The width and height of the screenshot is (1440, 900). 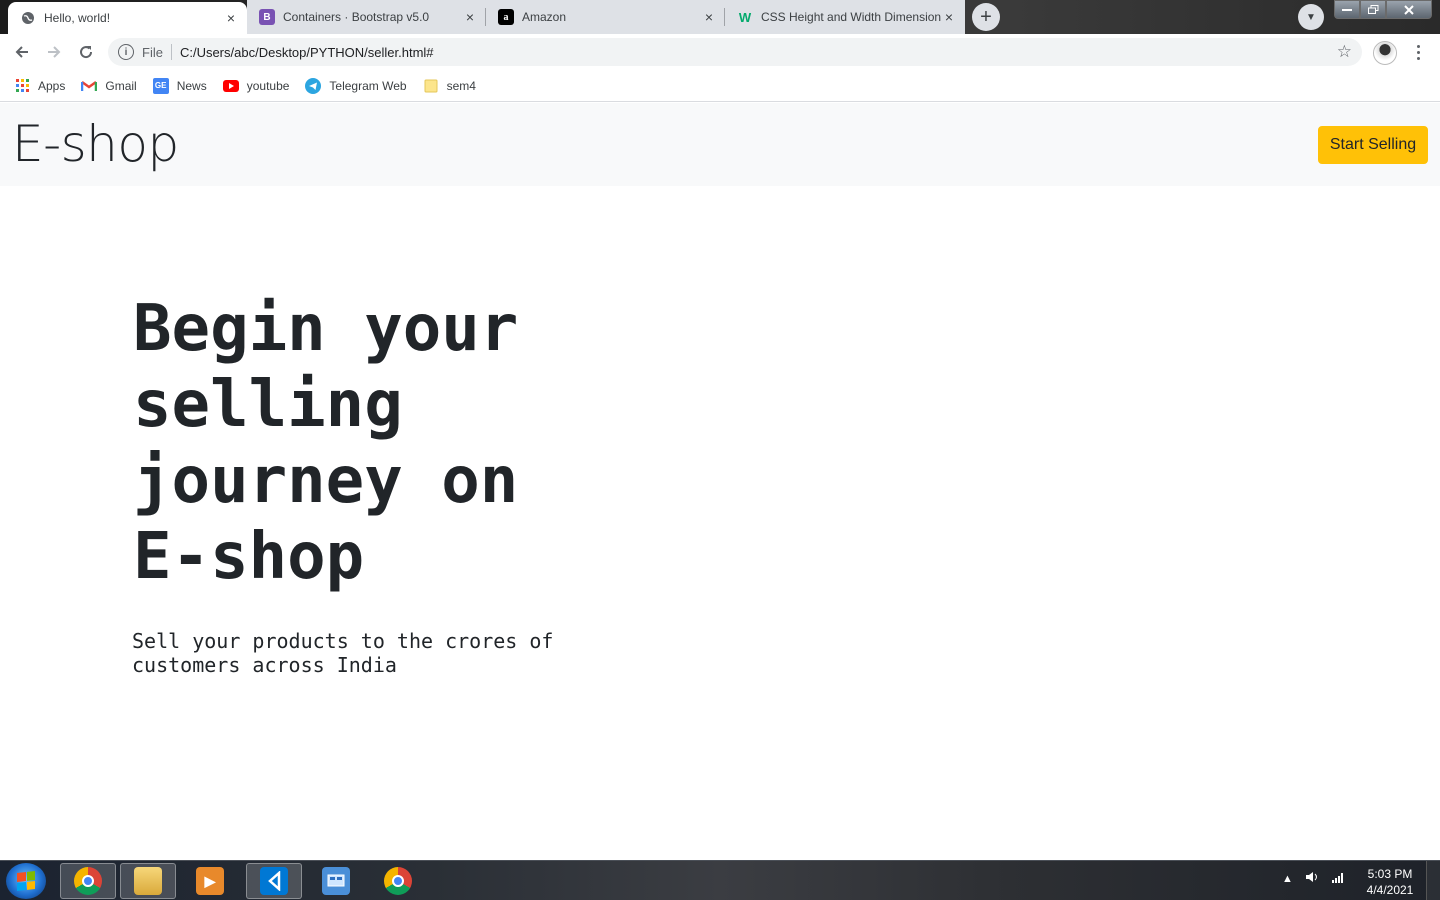 I want to click on tab-title: Amazon, so click(x=544, y=17).